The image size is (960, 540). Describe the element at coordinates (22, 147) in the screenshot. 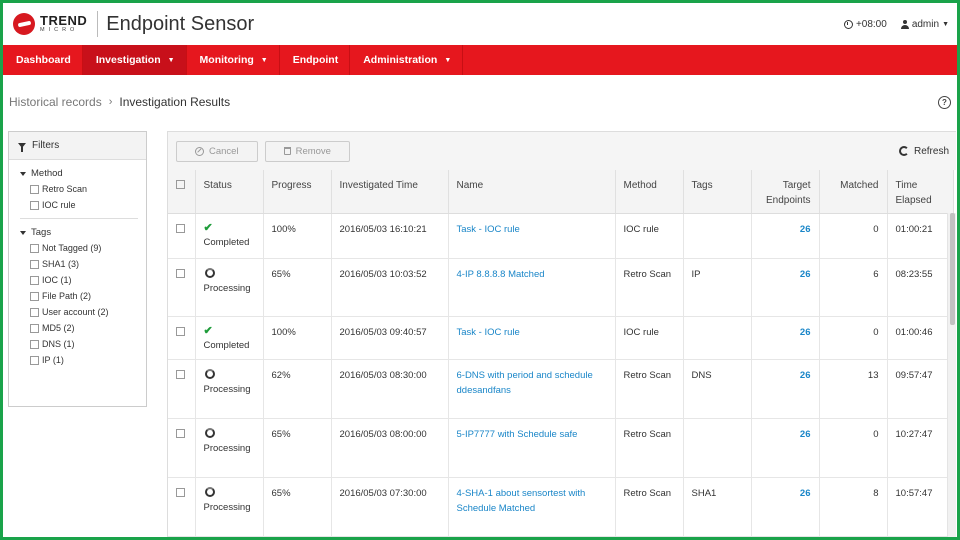

I see `filter-icon` at that location.